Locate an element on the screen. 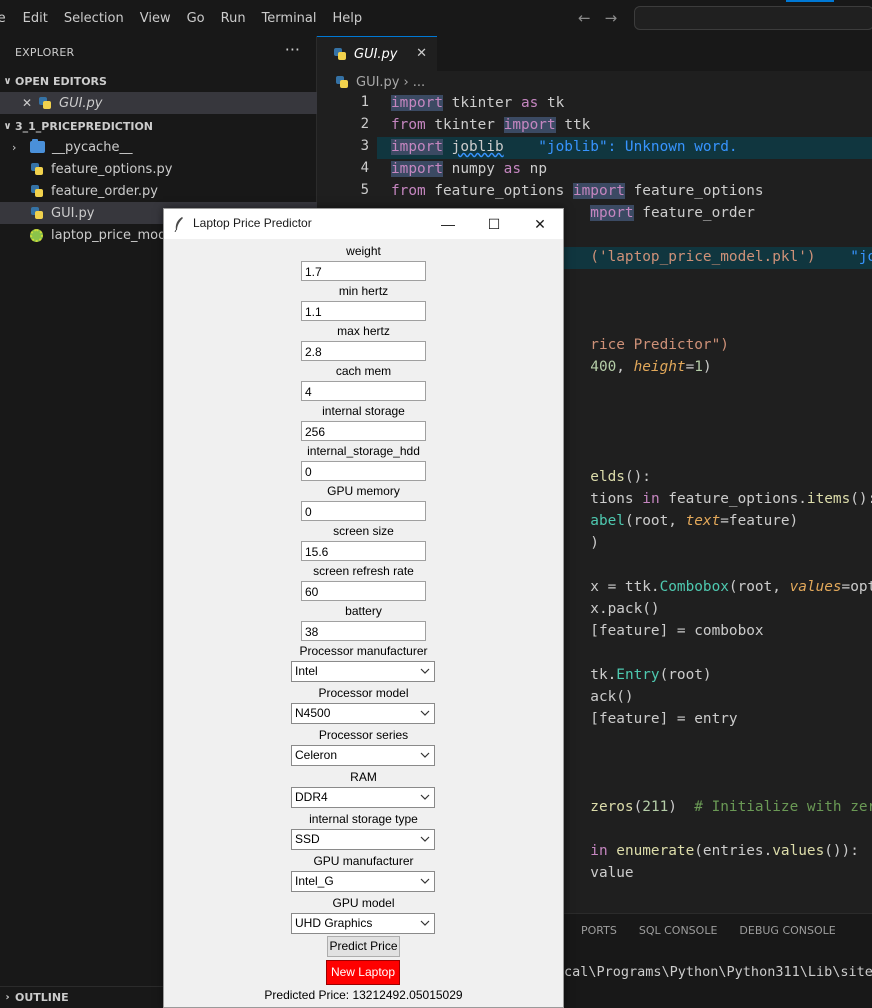  processor-model-select: N4500 is located at coordinates (363, 713).